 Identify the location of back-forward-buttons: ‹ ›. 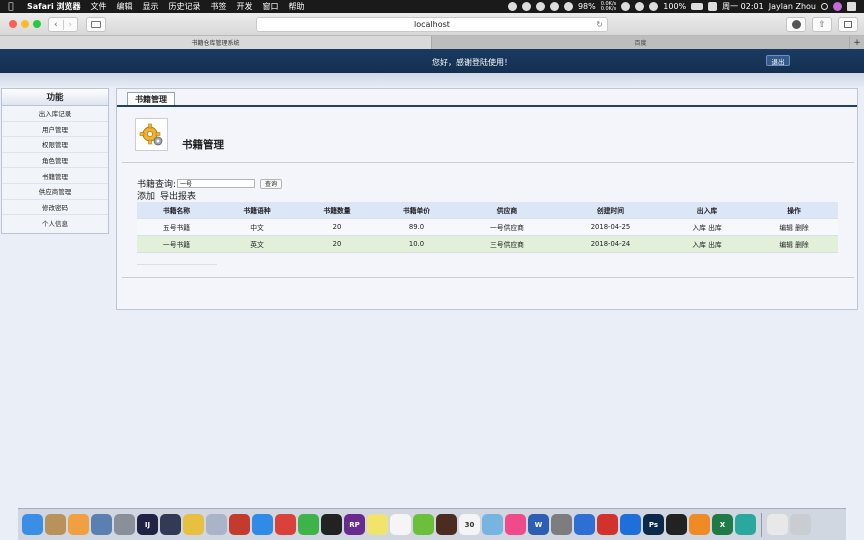
(63, 24).